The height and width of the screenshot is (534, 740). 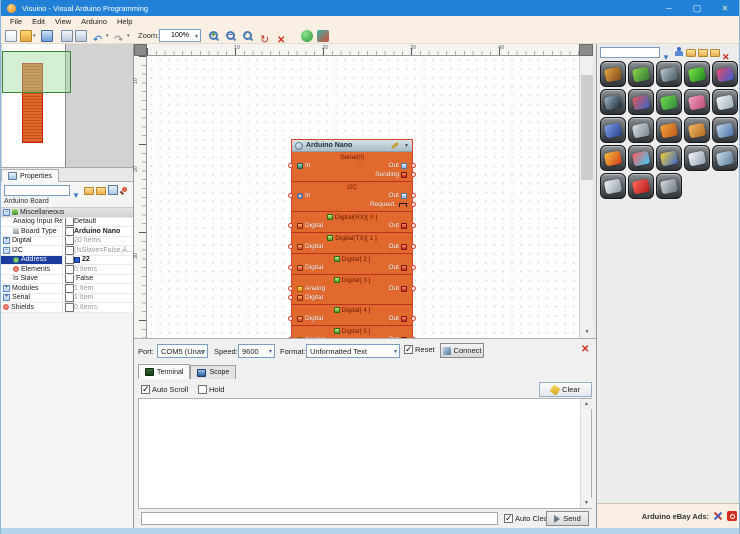 I want to click on user-view-icon, so click(x=679, y=52).